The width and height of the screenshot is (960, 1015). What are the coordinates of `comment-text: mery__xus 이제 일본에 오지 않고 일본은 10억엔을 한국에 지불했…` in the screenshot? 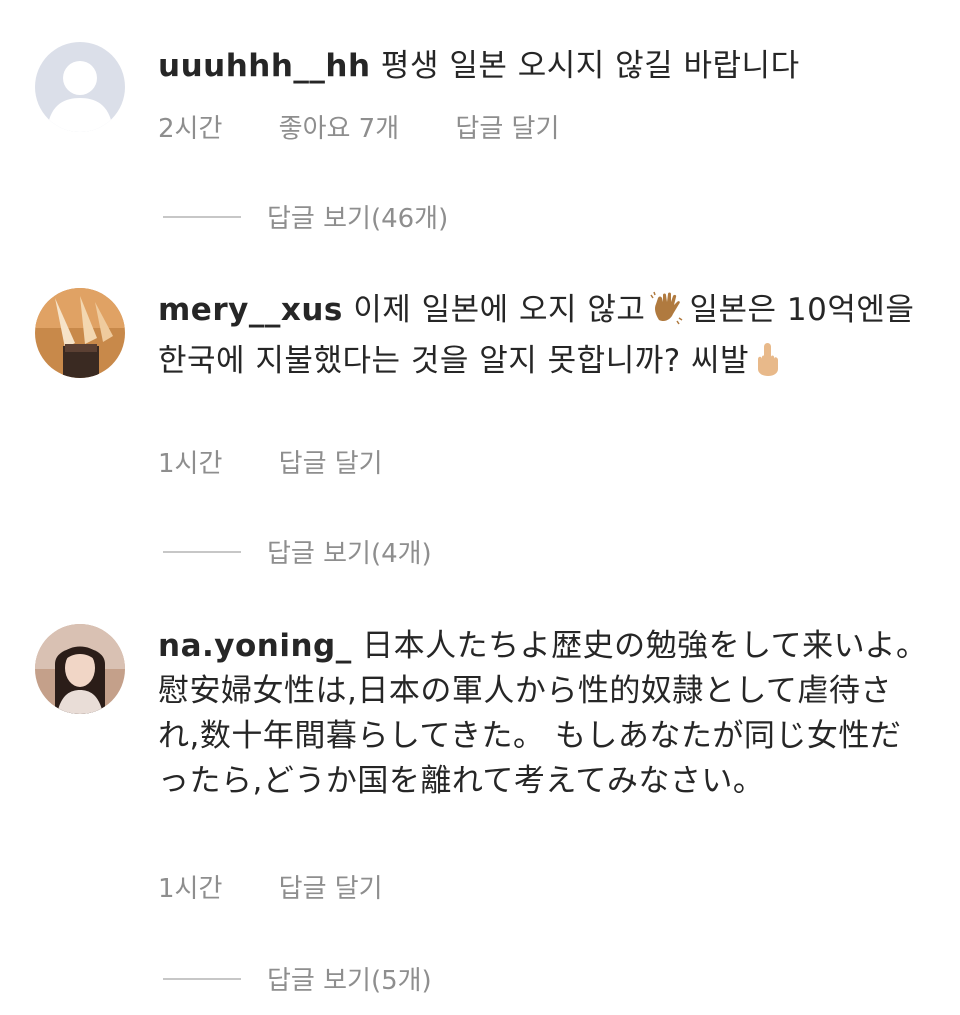 It's located at (543, 339).